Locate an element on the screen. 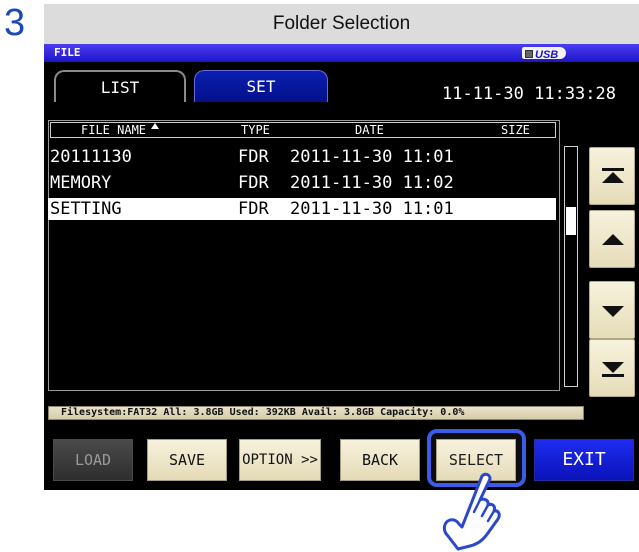 The height and width of the screenshot is (552, 639). usb-status-badge: USB is located at coordinates (544, 54).